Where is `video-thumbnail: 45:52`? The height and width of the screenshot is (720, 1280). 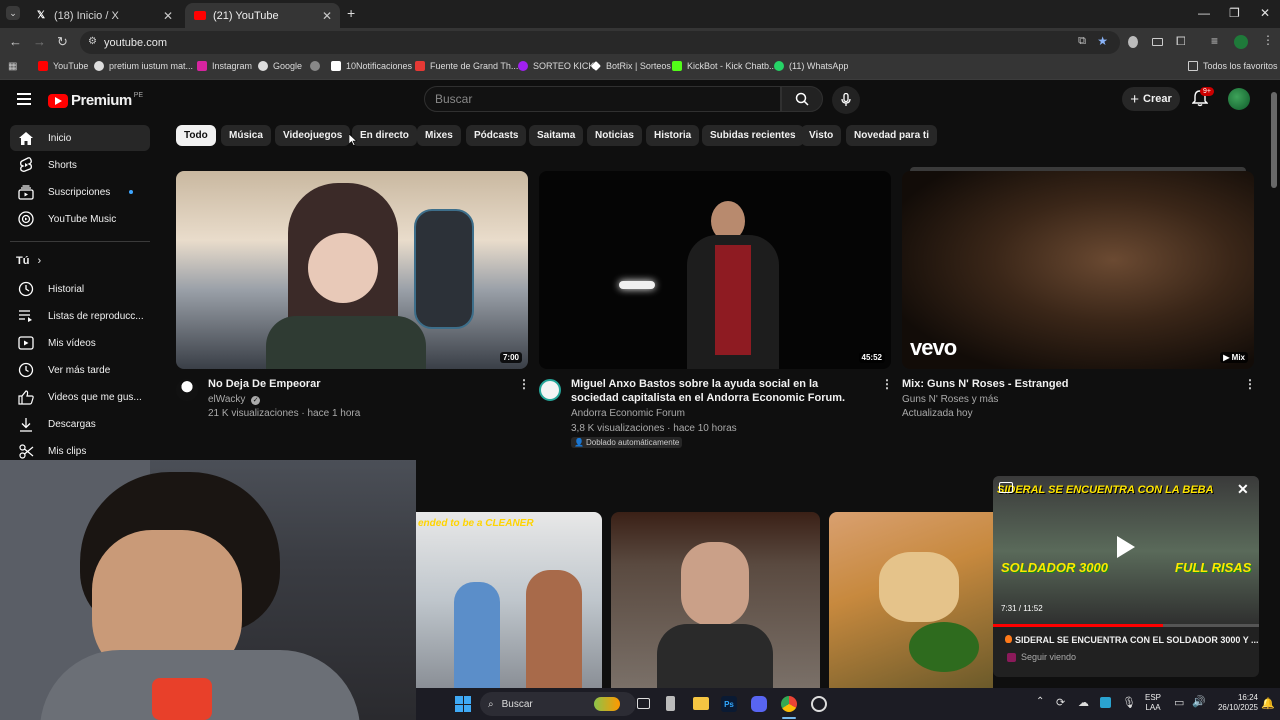 video-thumbnail: 45:52 is located at coordinates (715, 270).